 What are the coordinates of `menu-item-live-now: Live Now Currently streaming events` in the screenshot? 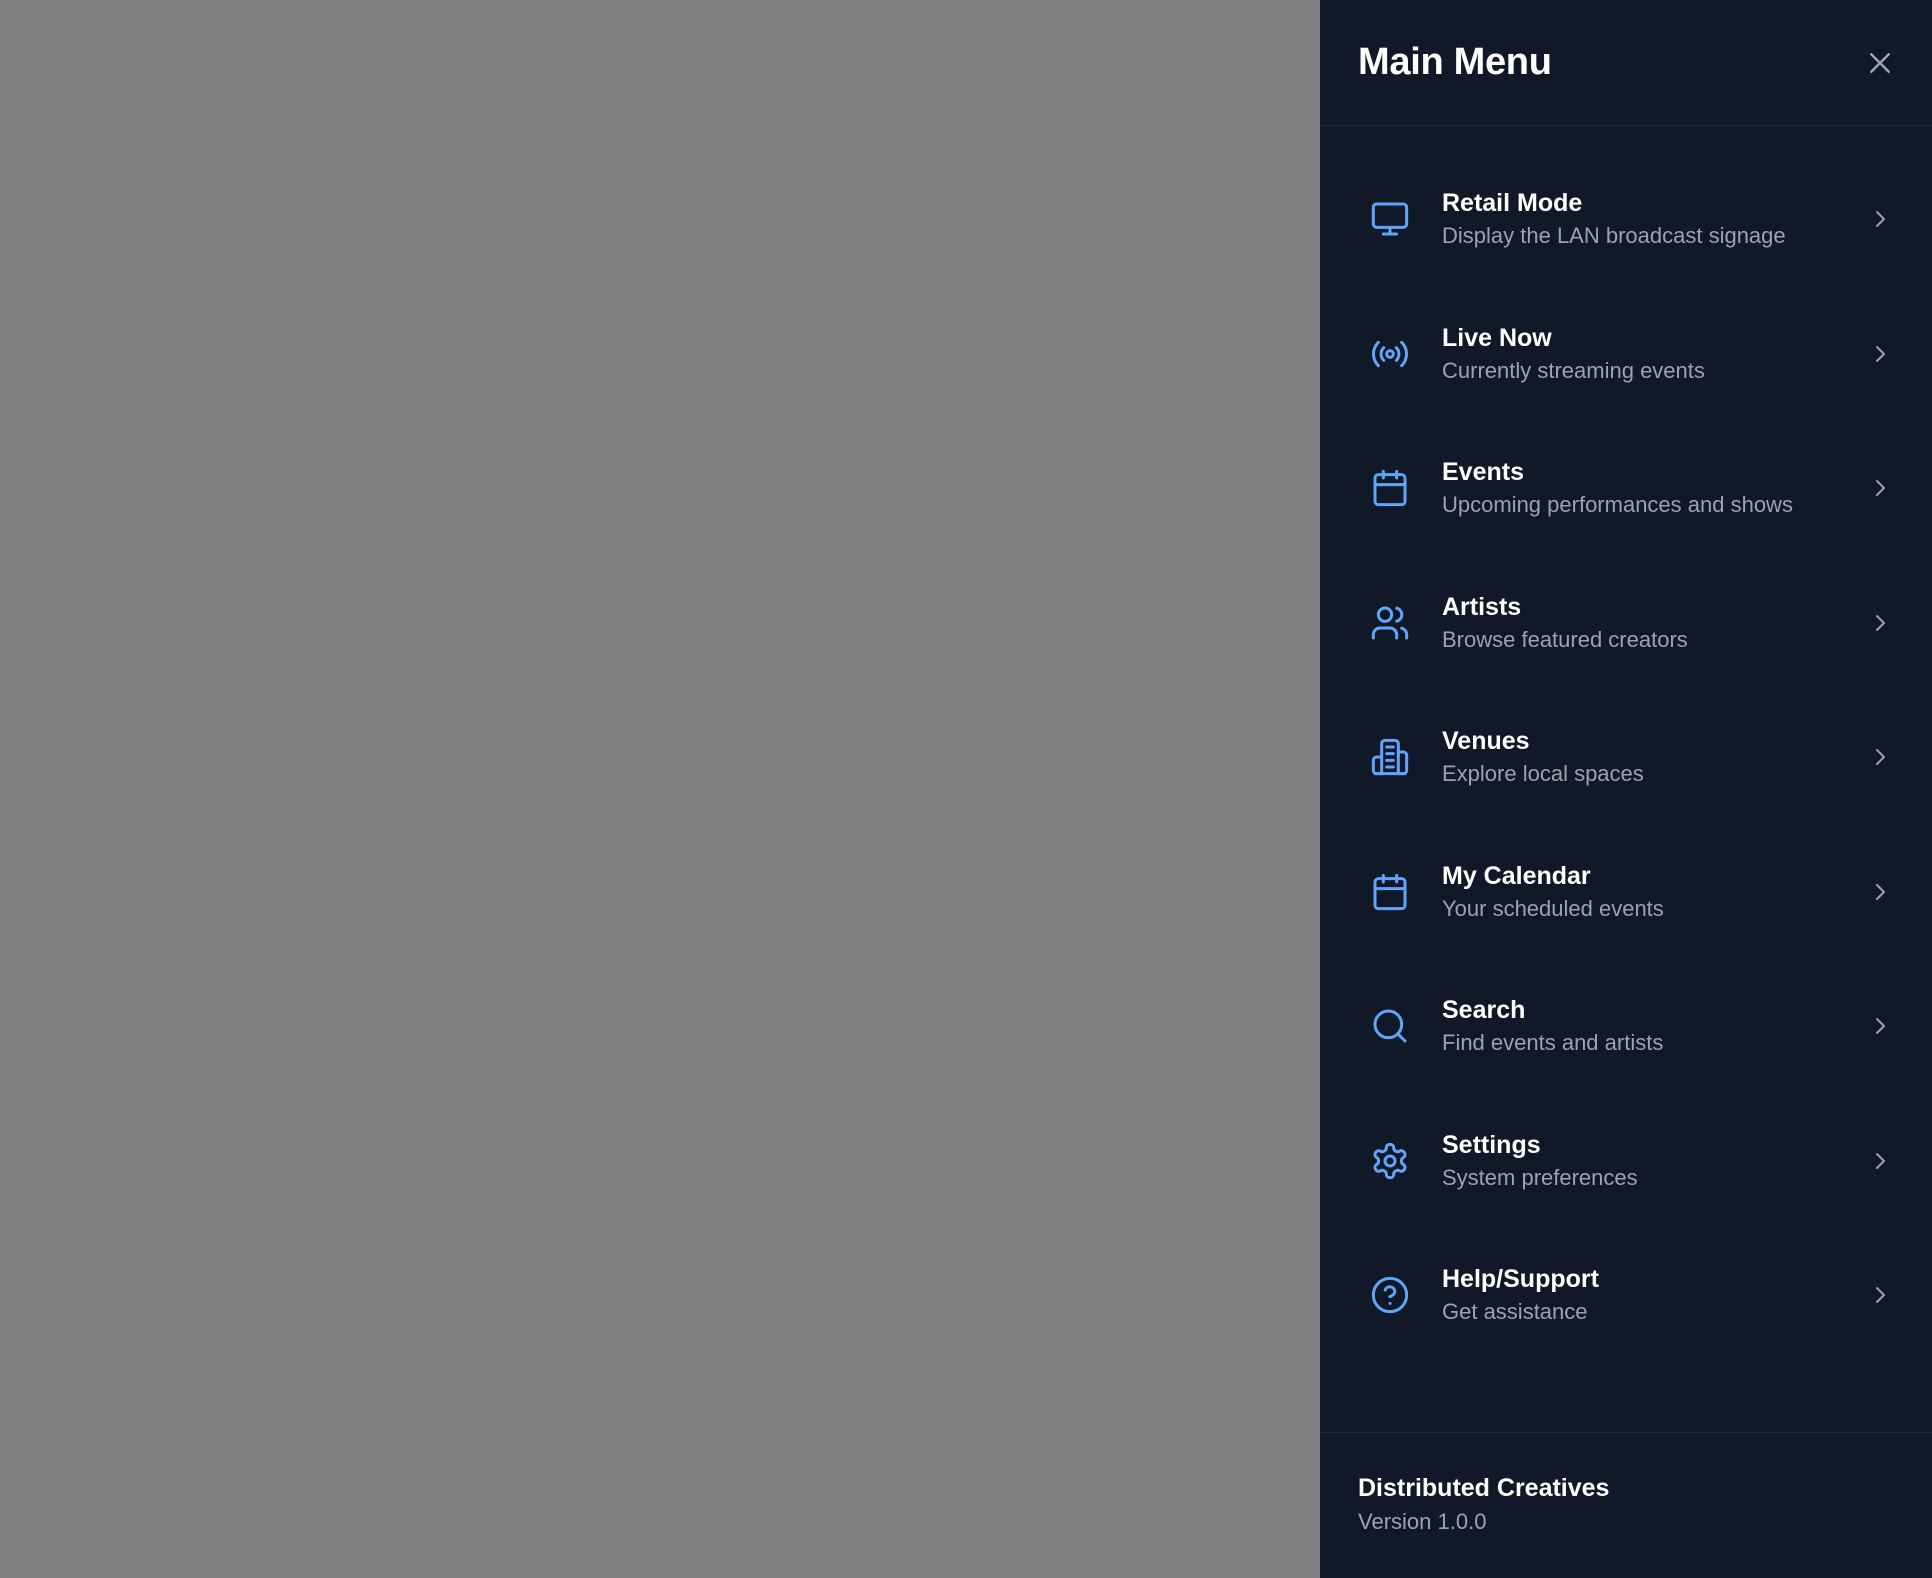 It's located at (1626, 354).